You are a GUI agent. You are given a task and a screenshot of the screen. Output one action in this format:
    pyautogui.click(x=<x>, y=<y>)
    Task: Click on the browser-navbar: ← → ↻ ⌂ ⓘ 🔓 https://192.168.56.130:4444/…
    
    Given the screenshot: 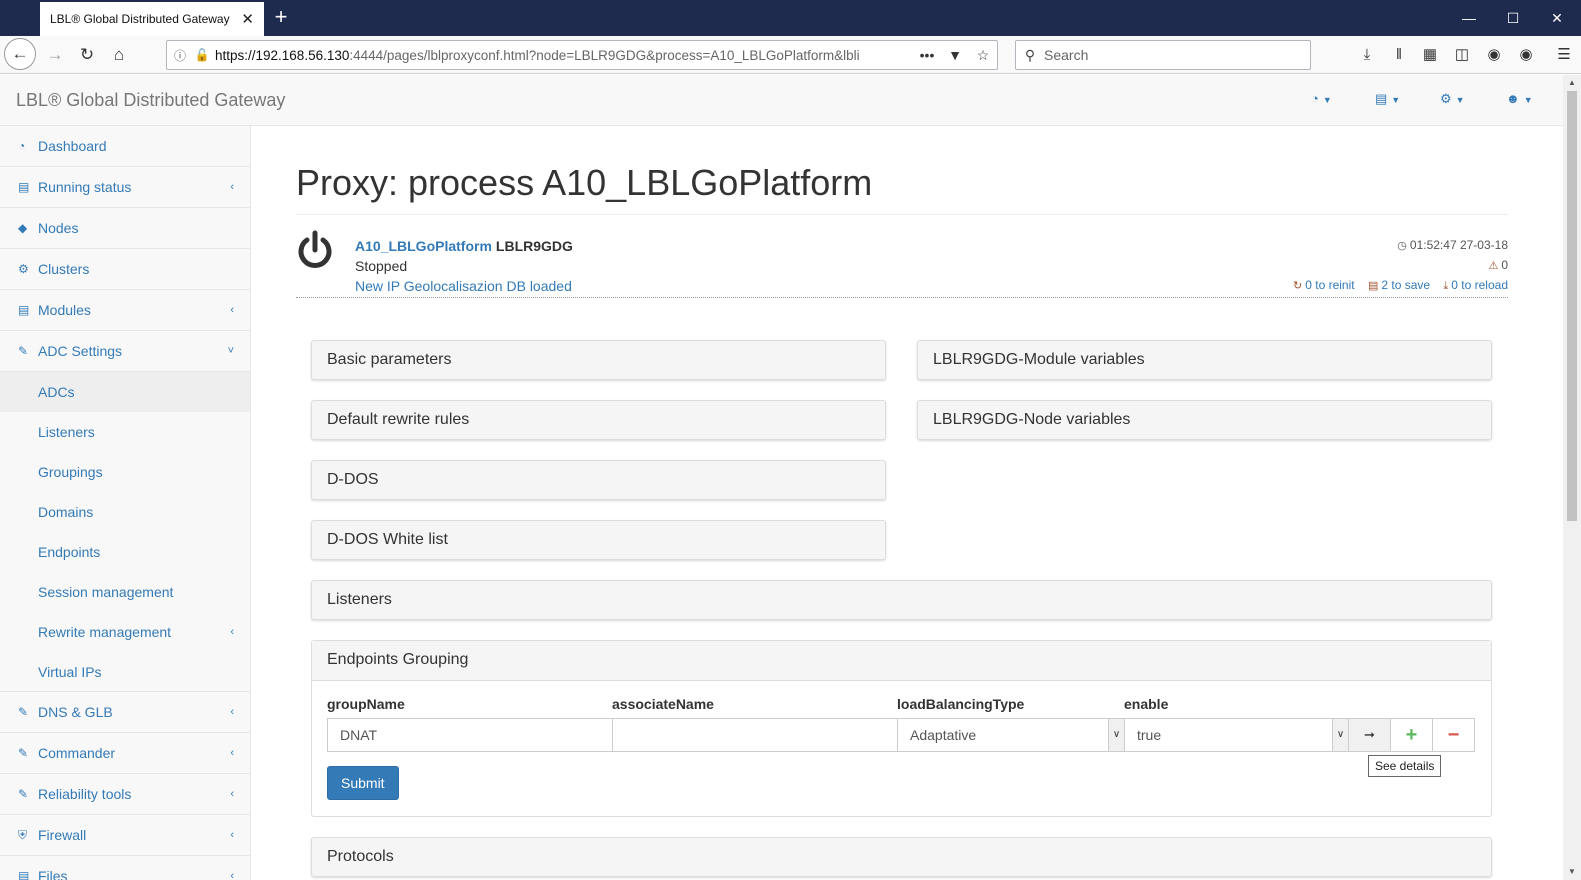 What is the action you would take?
    pyautogui.click(x=790, y=55)
    